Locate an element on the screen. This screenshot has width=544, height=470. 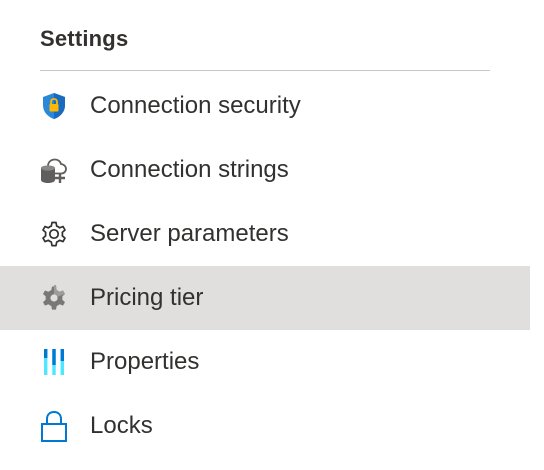
menu-item-label: Locks is located at coordinates (121, 425).